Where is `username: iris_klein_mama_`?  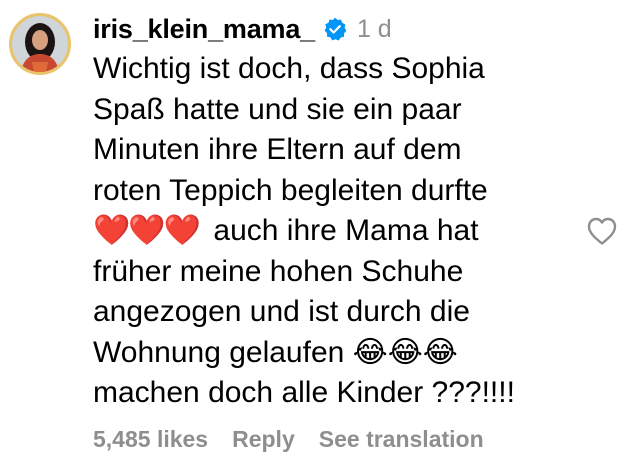
username: iris_klein_mama_ is located at coordinates (204, 29).